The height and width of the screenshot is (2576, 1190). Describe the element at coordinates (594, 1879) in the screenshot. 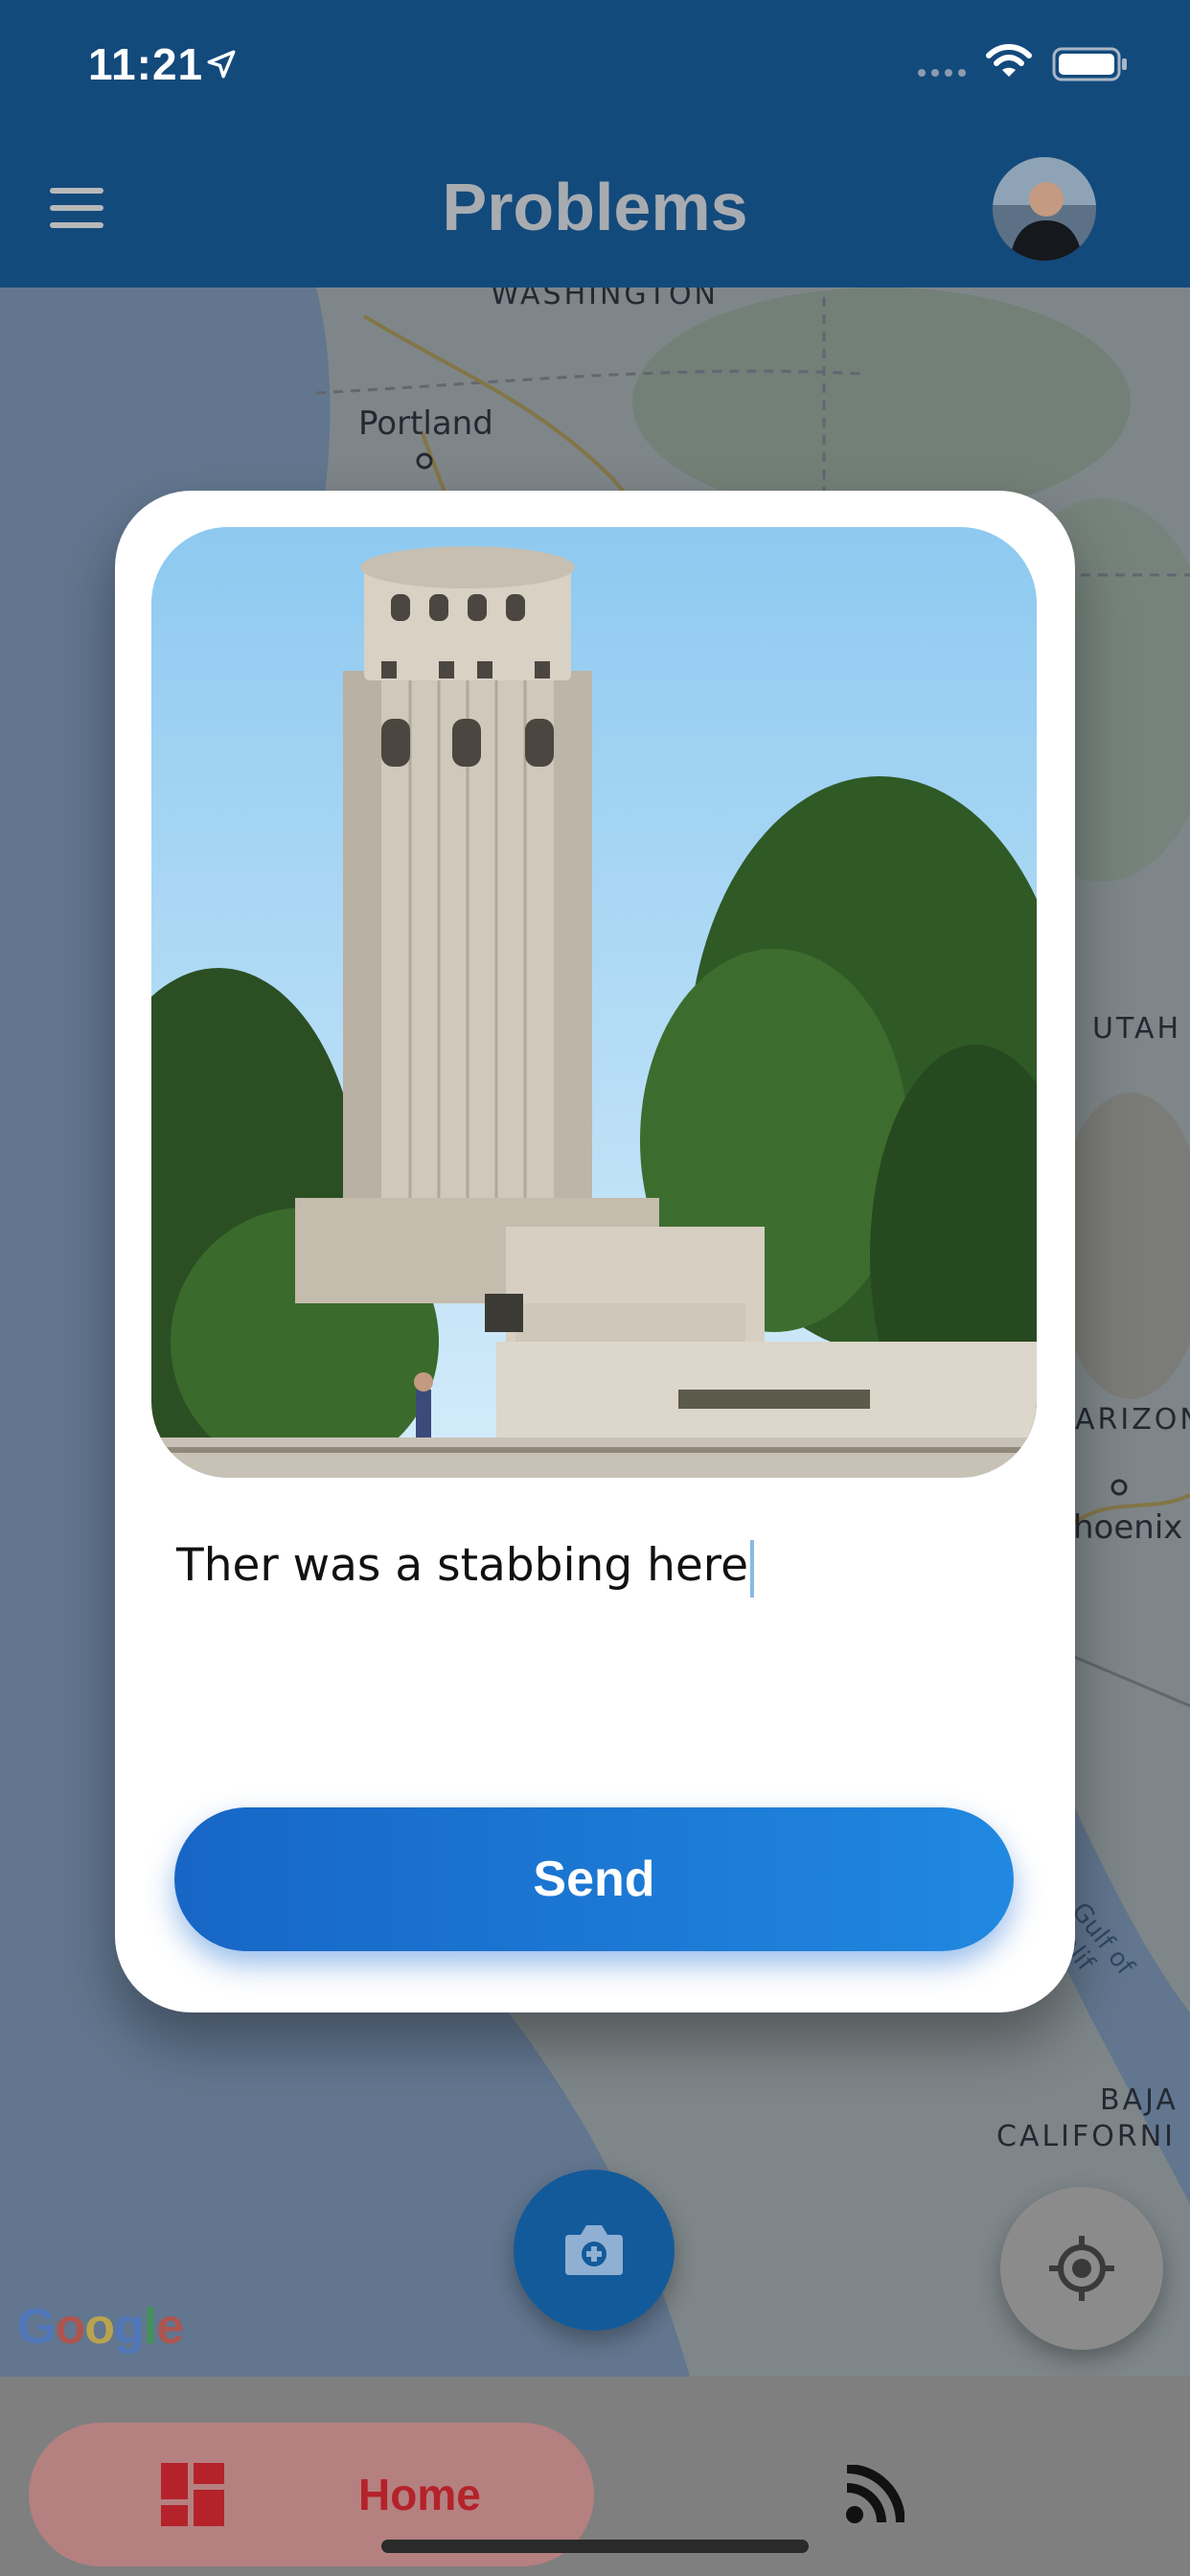

I see `send-button: Send` at that location.